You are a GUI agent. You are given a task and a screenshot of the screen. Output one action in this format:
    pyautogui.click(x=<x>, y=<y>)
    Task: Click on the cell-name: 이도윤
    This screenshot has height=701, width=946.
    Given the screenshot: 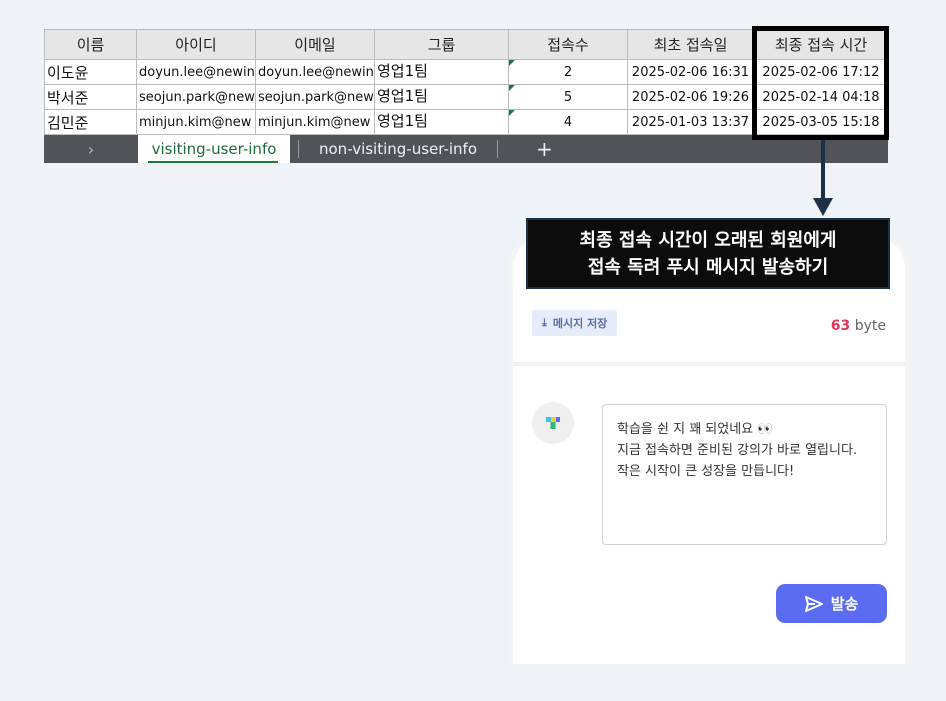 What is the action you would take?
    pyautogui.click(x=90, y=72)
    